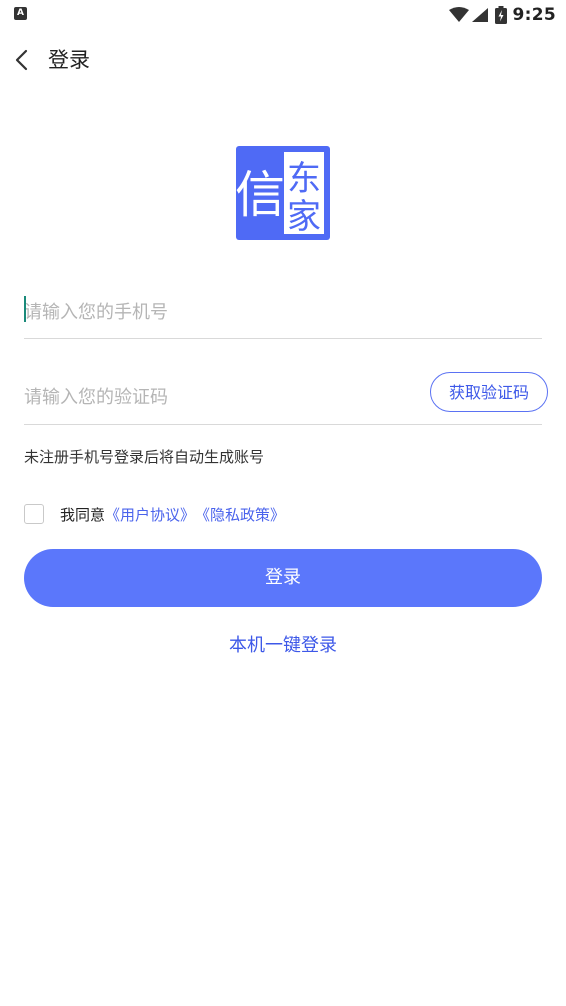  I want to click on page-title: 登录, so click(69, 60).